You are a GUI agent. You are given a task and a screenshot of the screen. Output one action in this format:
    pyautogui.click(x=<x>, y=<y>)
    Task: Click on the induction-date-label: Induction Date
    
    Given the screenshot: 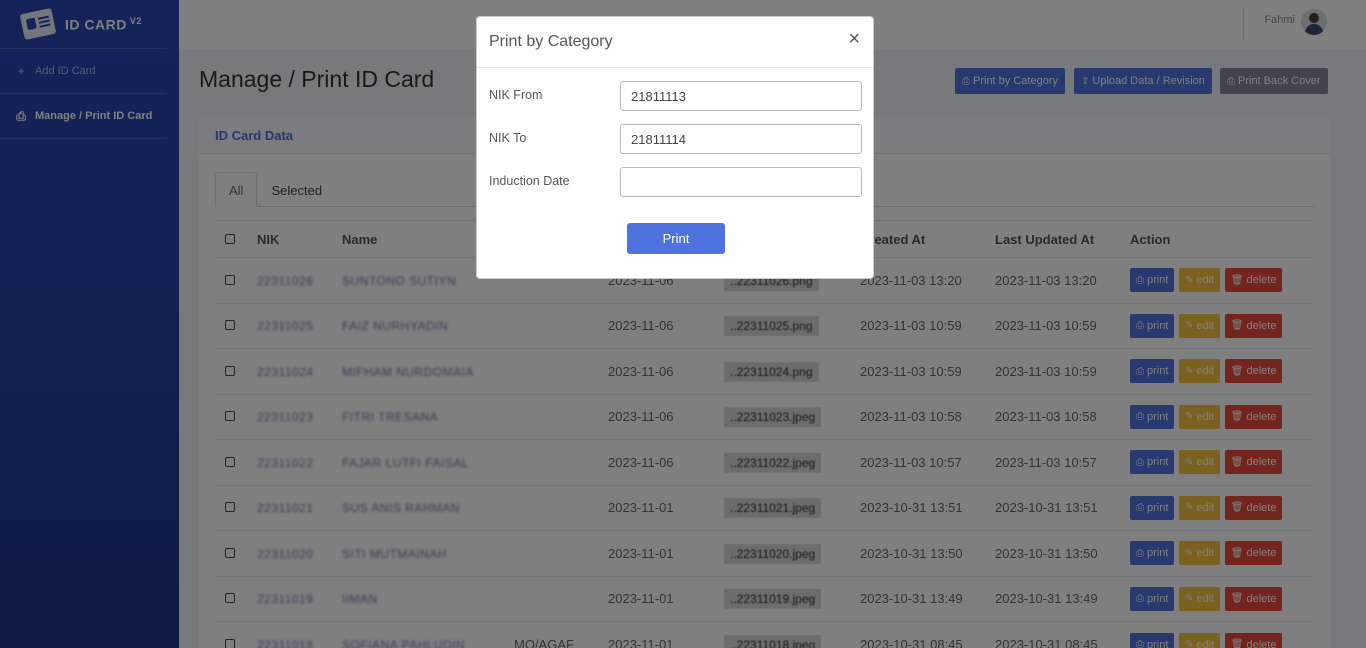 What is the action you would take?
    pyautogui.click(x=529, y=181)
    